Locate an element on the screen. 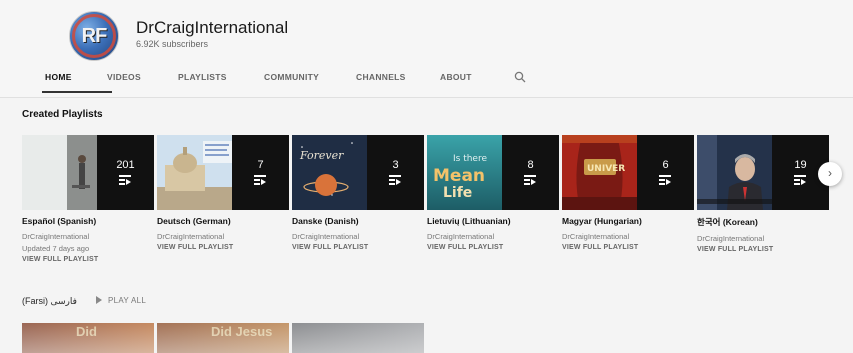  playlist-title: Deutsch (German) is located at coordinates (223, 221).